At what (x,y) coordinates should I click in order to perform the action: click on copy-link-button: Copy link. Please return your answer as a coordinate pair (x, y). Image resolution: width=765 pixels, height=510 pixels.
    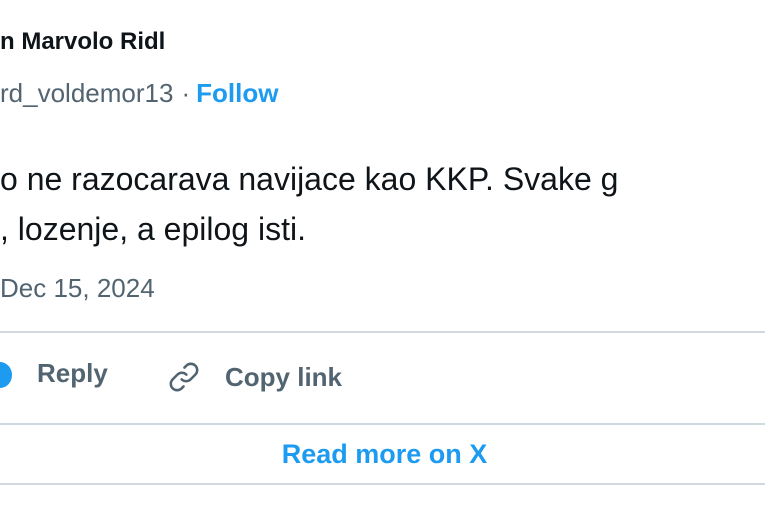
    Looking at the image, I should click on (253, 377).